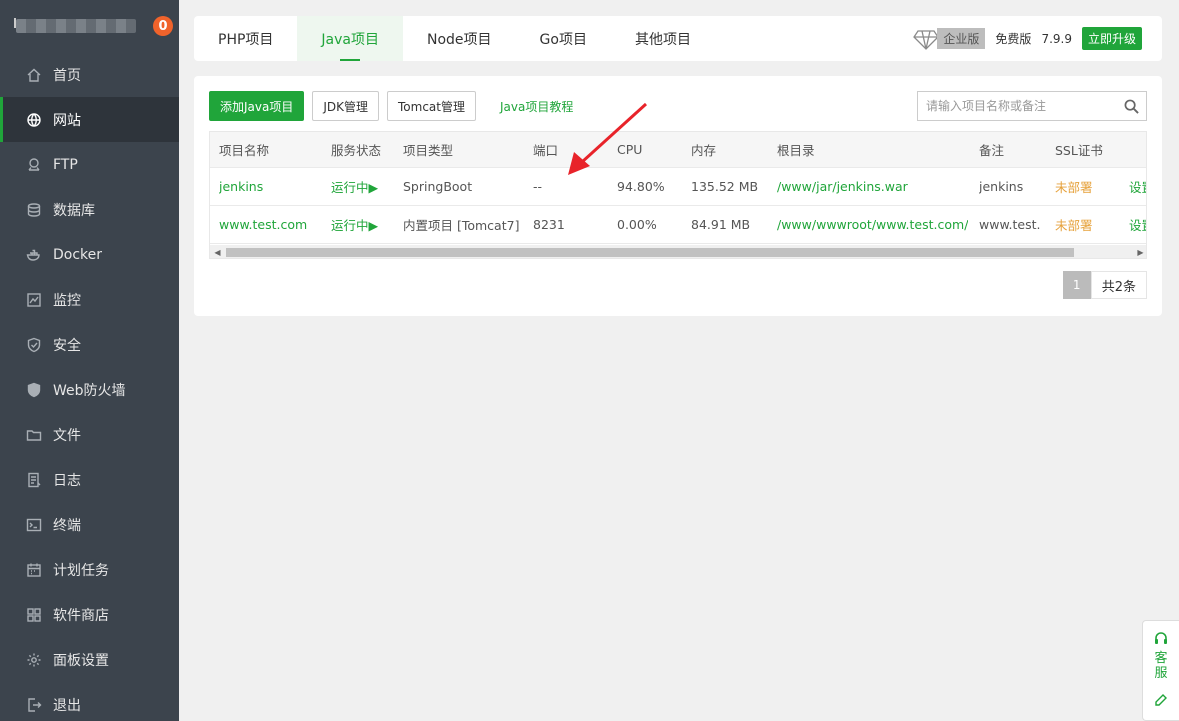  Describe the element at coordinates (704, 150) in the screenshot. I see `column-header: 内存` at that location.